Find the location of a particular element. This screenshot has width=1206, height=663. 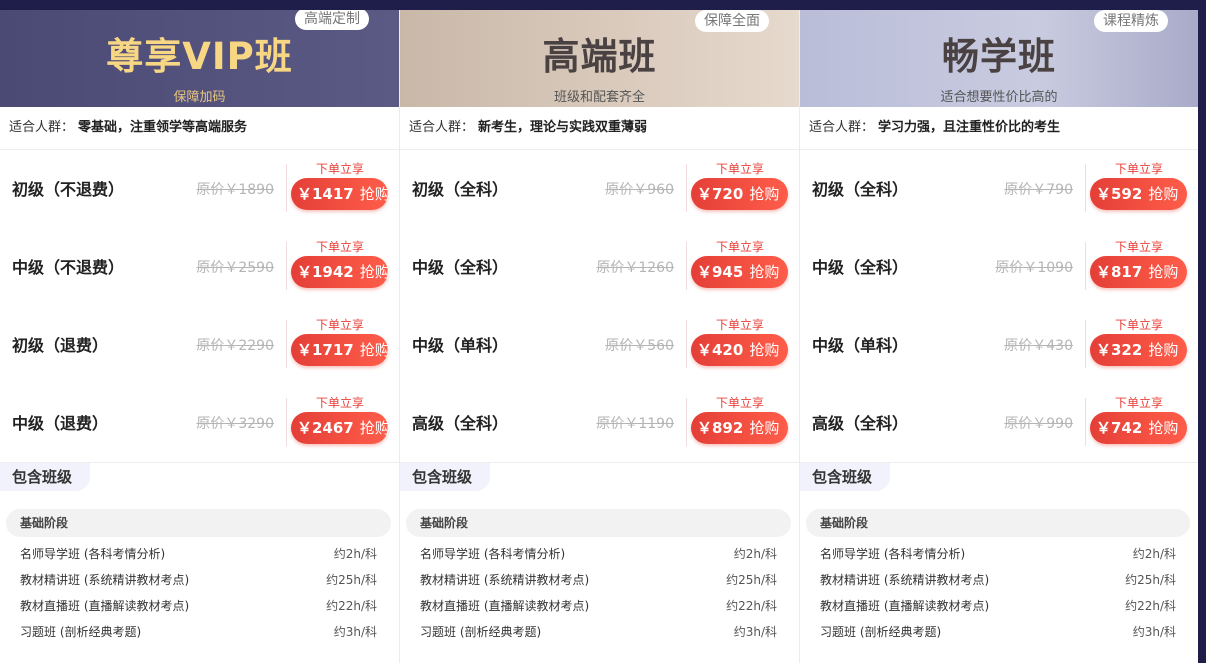

original-price: 原价￥2290 is located at coordinates (235, 346).